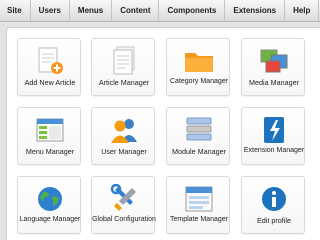 The width and height of the screenshot is (320, 240). I want to click on menu-content: Content, so click(136, 11).